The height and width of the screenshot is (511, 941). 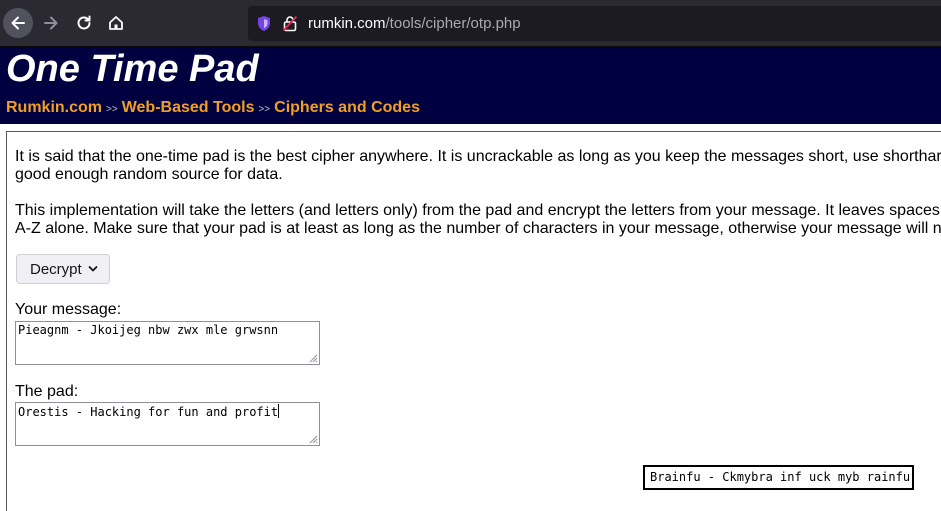 What do you see at coordinates (68, 309) in the screenshot?
I see `message-label: Your message:` at bounding box center [68, 309].